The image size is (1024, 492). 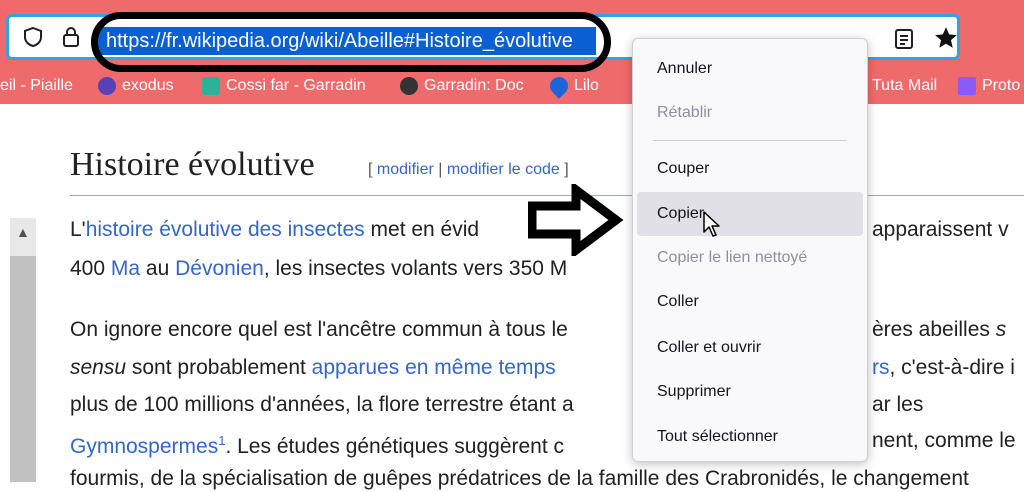 I want to click on bookmark-label: Proto, so click(x=1001, y=85).